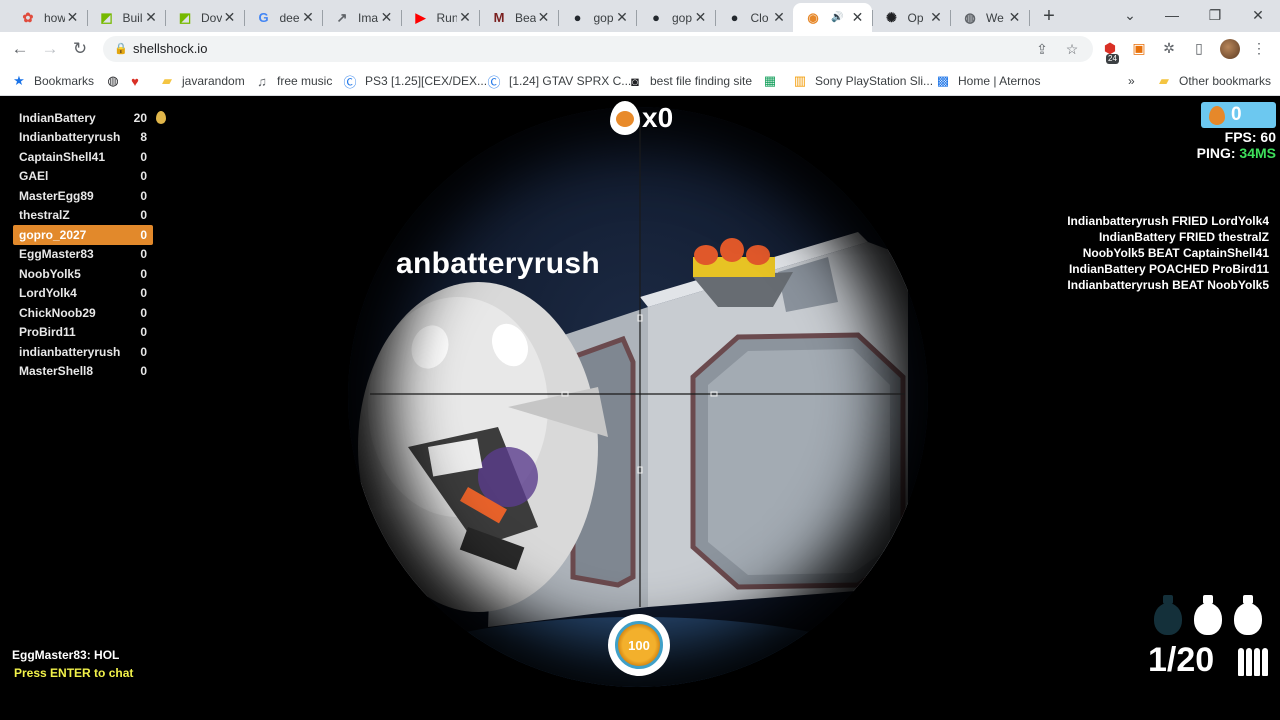  I want to click on url-text: shellshock.io, so click(170, 48).